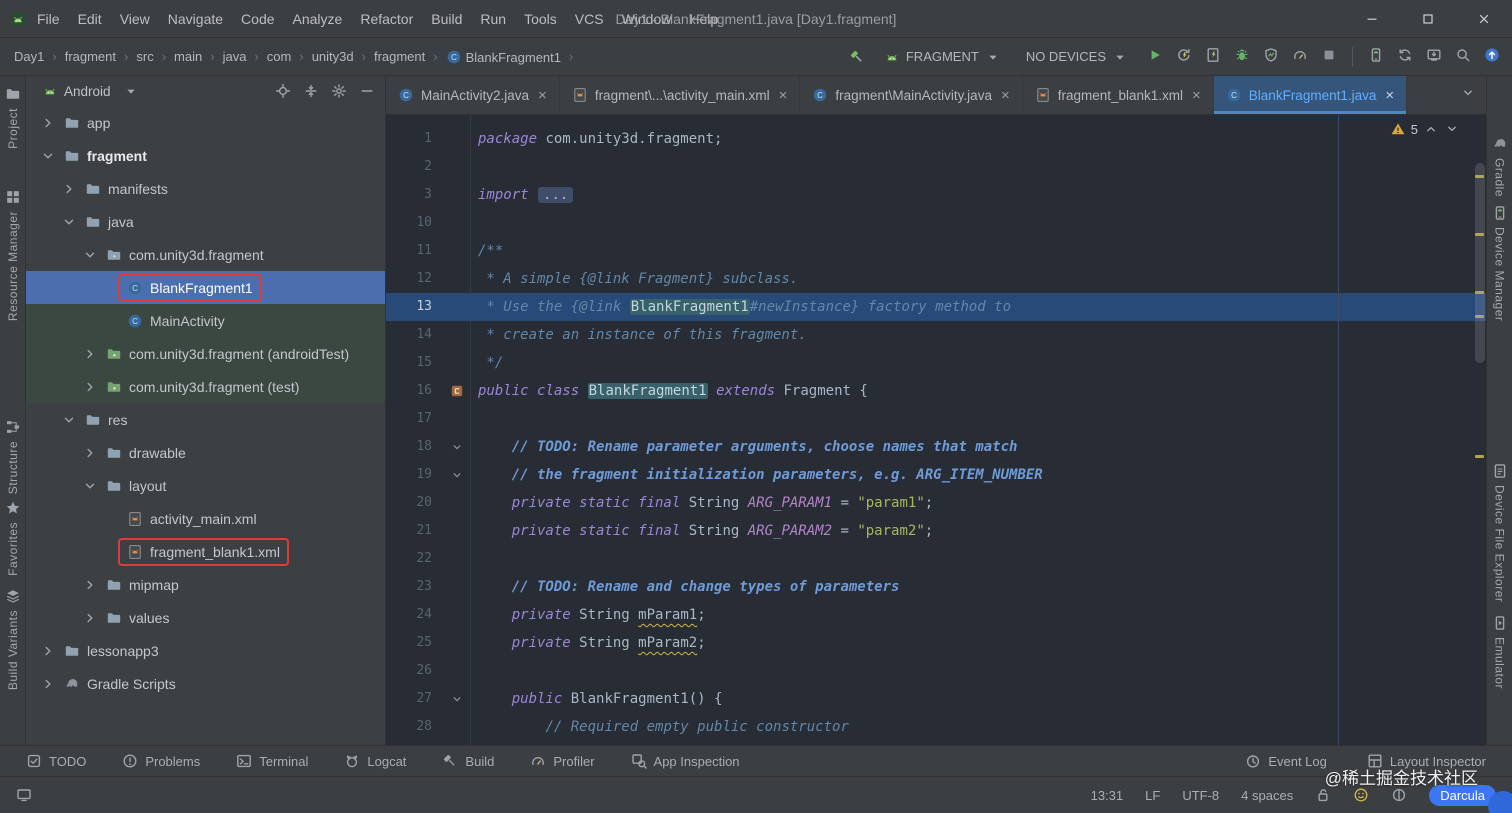  What do you see at coordinates (144, 56) in the screenshot?
I see `breadcrumb-item-src: src` at bounding box center [144, 56].